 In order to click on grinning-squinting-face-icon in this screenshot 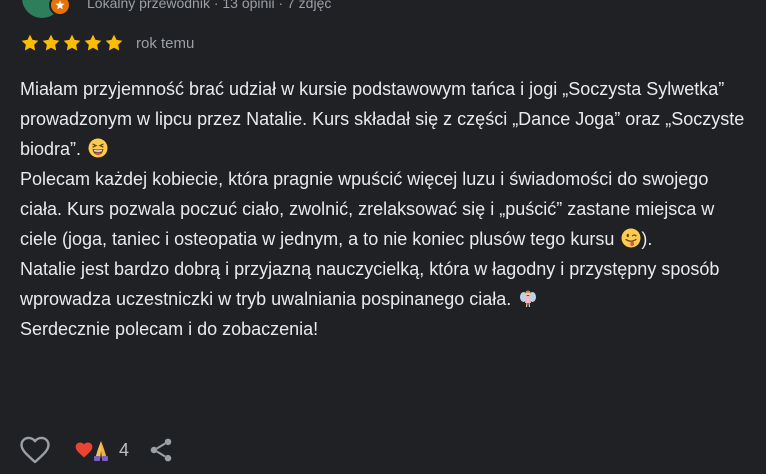, I will do `click(98, 148)`.